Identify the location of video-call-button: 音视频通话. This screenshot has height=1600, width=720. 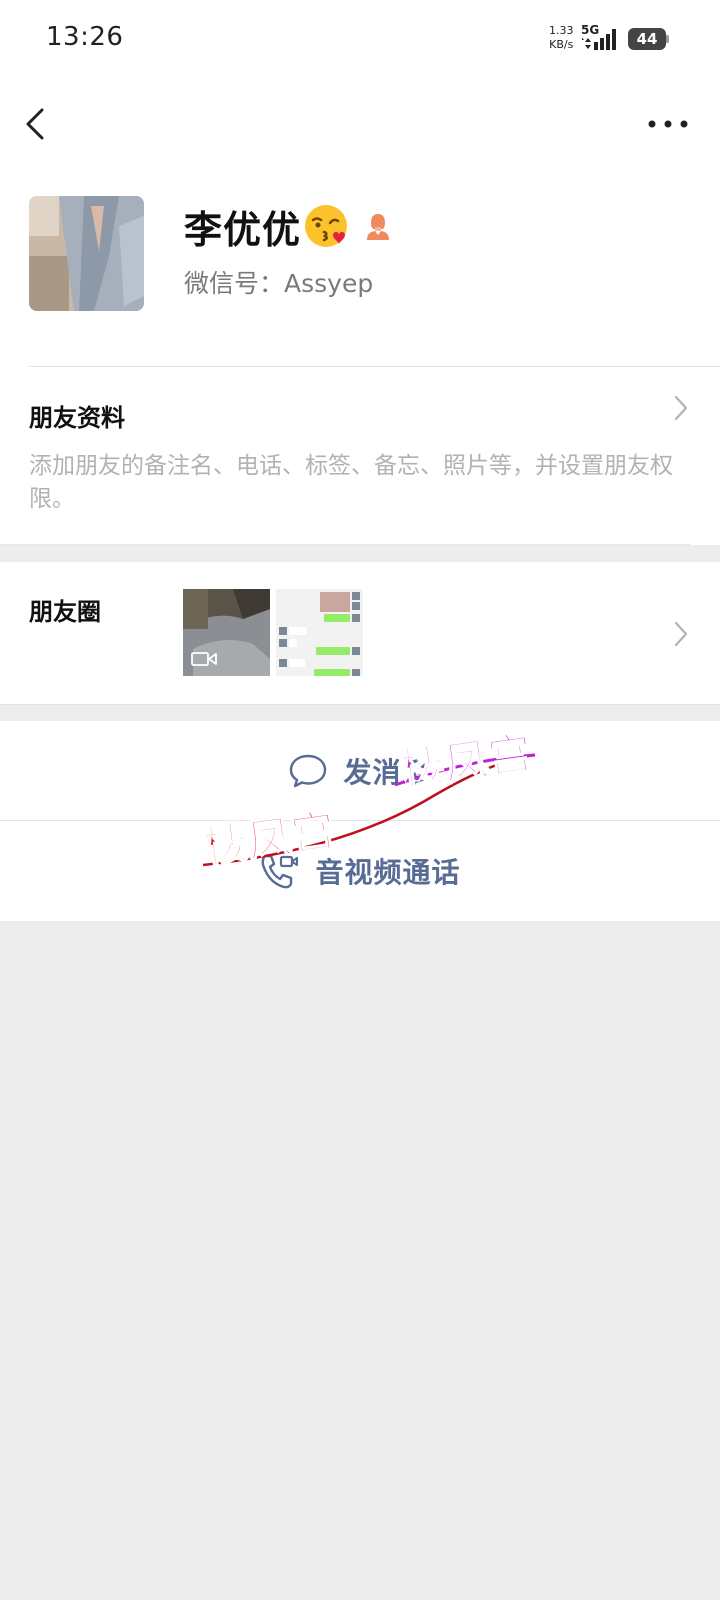
(360, 871).